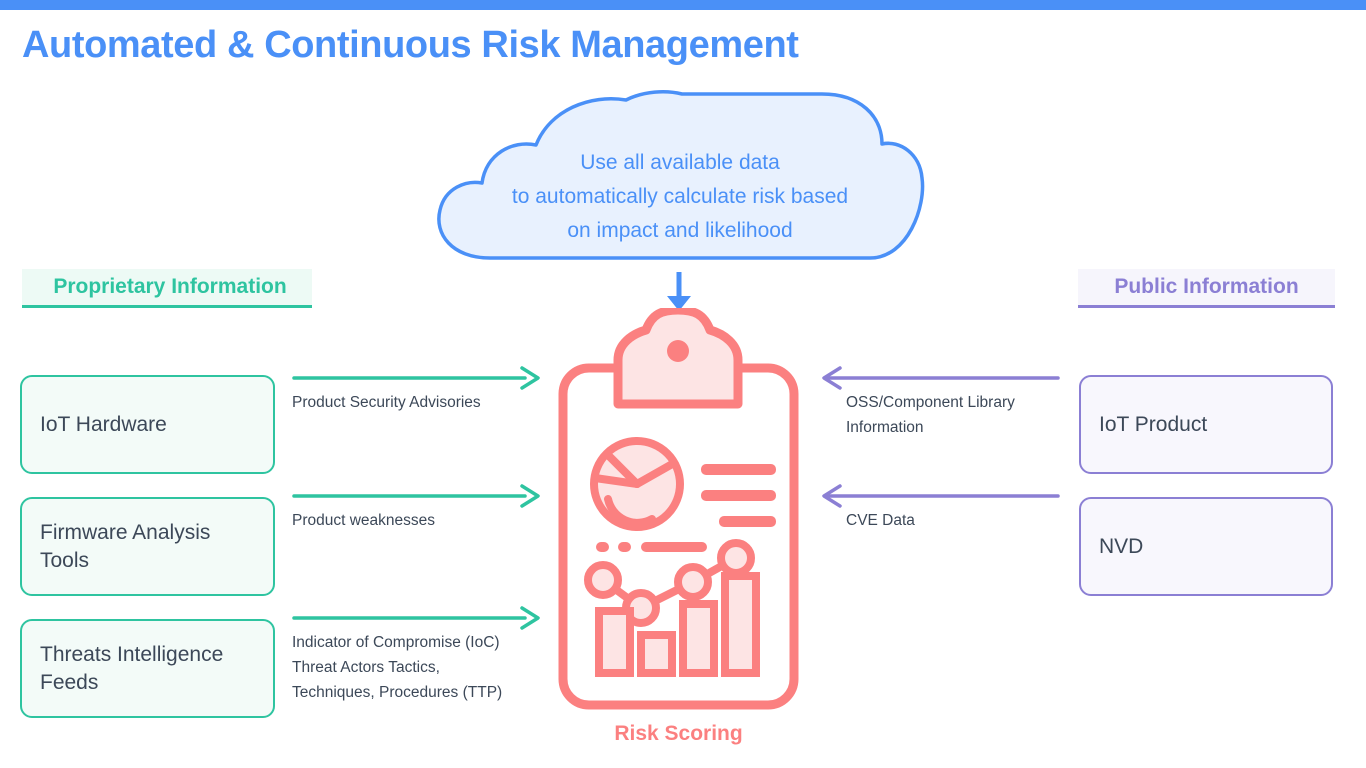  I want to click on flow-oss-component-library-information: OSS/Component Library Information, so click(940, 403).